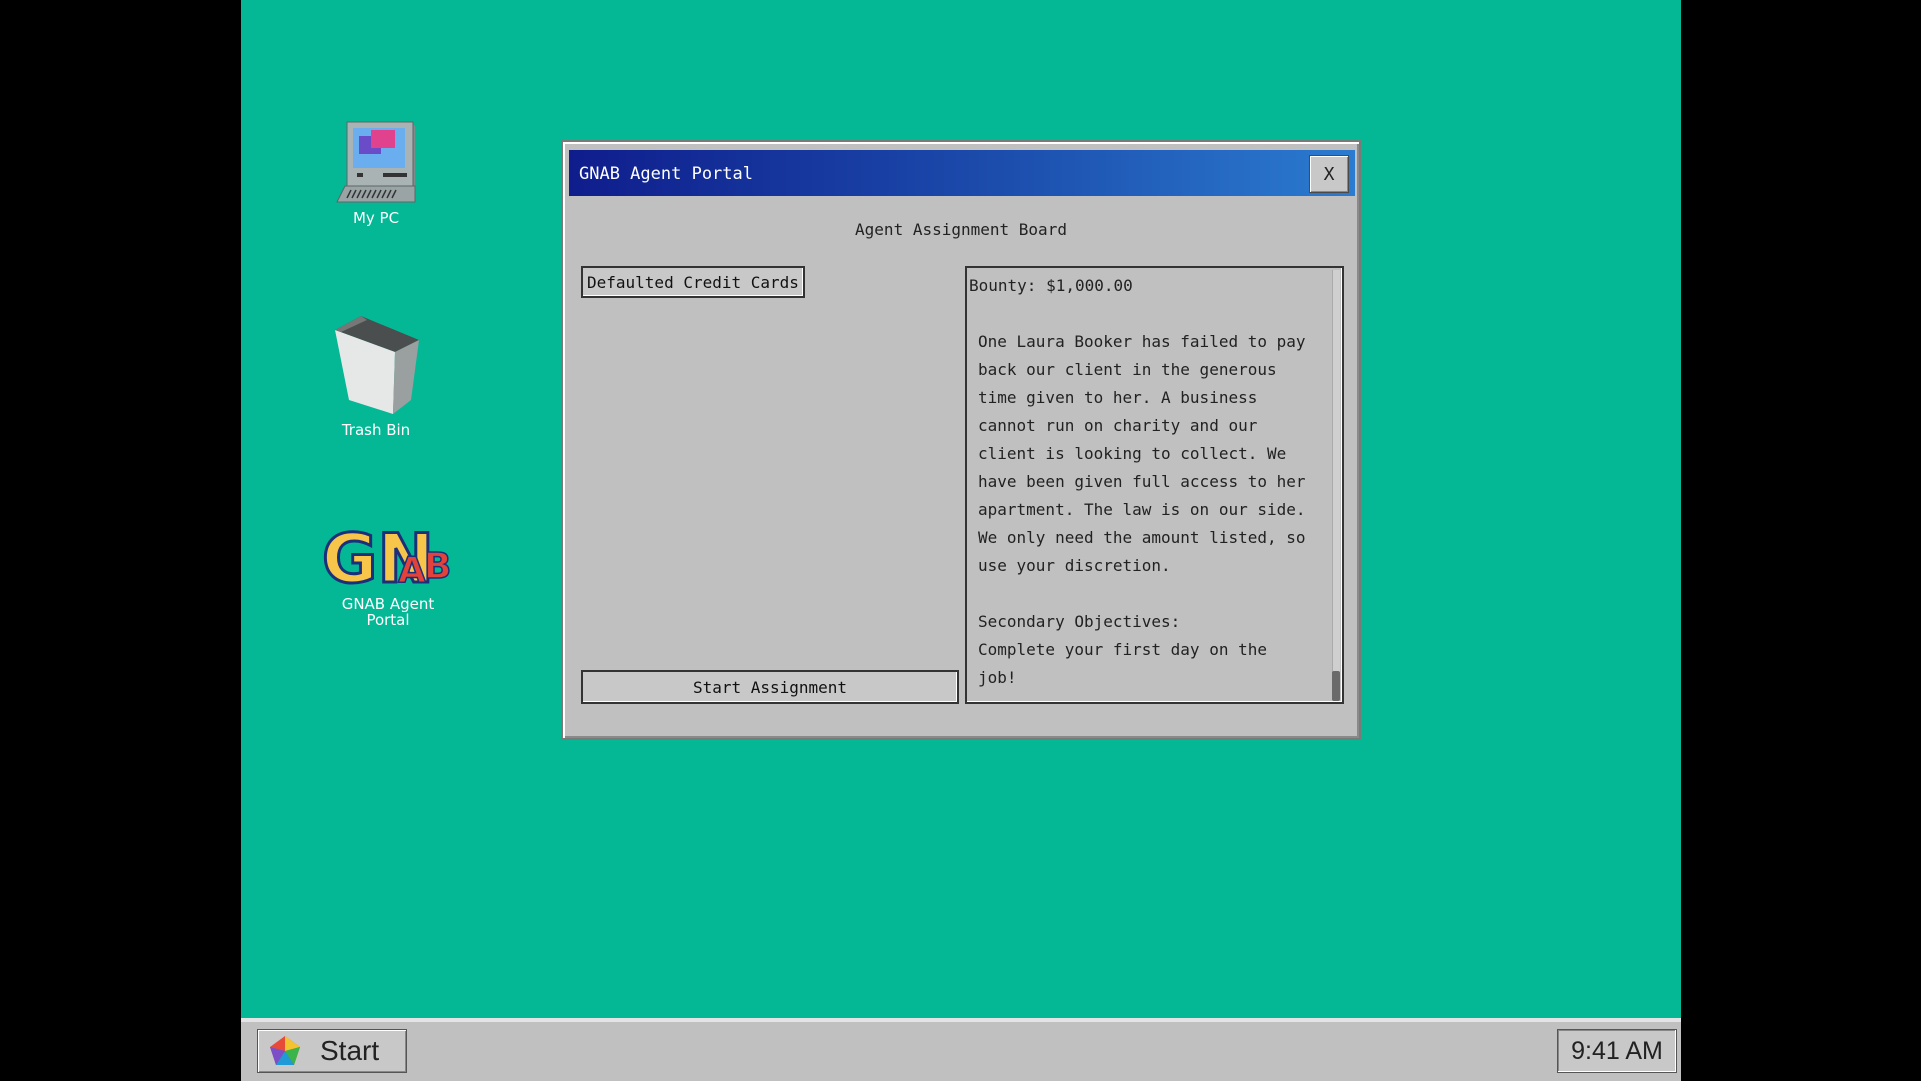  What do you see at coordinates (1142, 481) in the screenshot?
I see `description-line: have been given full access to her` at bounding box center [1142, 481].